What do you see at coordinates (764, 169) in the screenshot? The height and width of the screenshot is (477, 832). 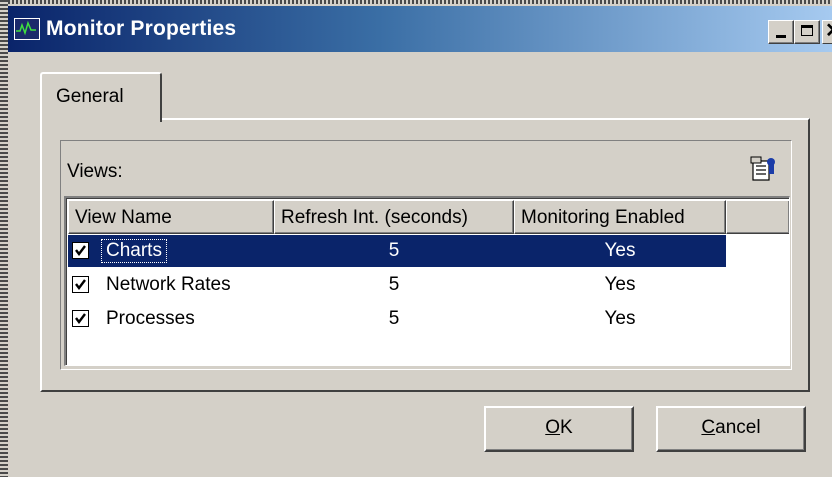 I see `properties-icon` at bounding box center [764, 169].